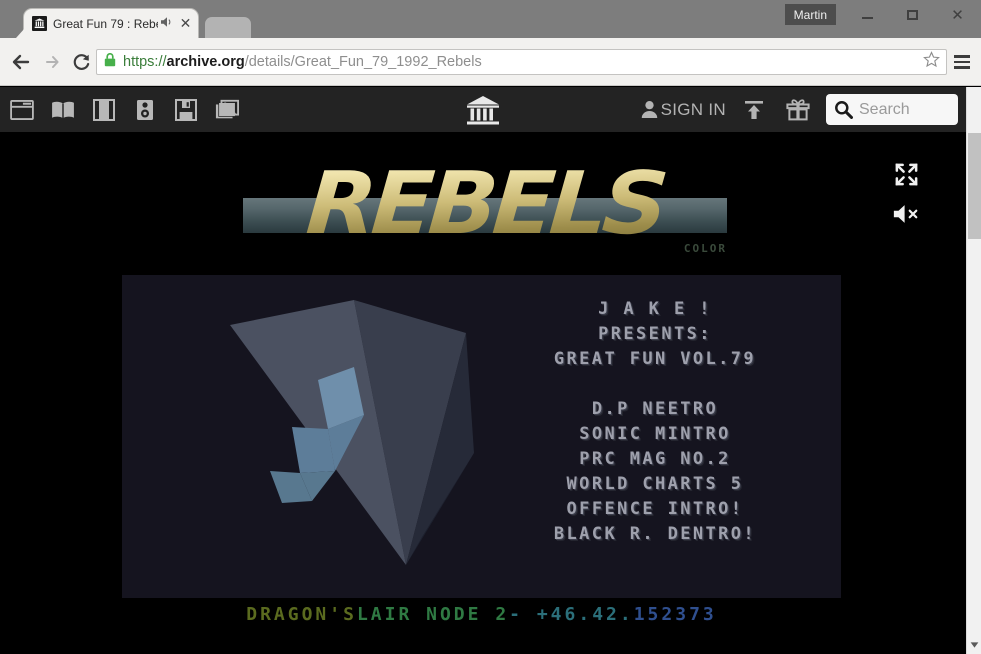 This screenshot has width=981, height=654. I want to click on window-titlebar: Great Fun 79 : Rebels : ✕ Martin ✕, so click(490, 19).